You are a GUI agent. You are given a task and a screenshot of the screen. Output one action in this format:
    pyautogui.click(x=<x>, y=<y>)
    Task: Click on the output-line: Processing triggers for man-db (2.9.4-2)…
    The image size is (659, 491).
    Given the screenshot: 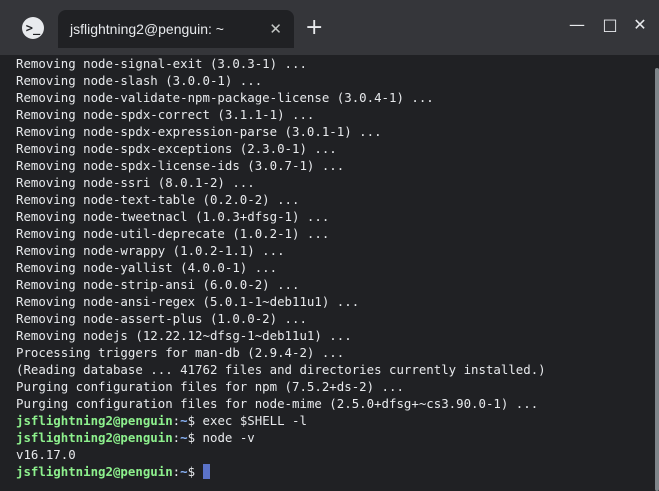 What is the action you would take?
    pyautogui.click(x=180, y=352)
    